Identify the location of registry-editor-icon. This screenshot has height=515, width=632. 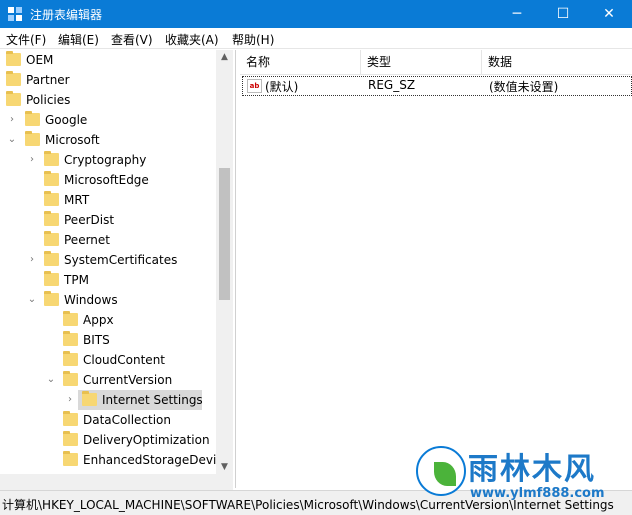
(15, 14).